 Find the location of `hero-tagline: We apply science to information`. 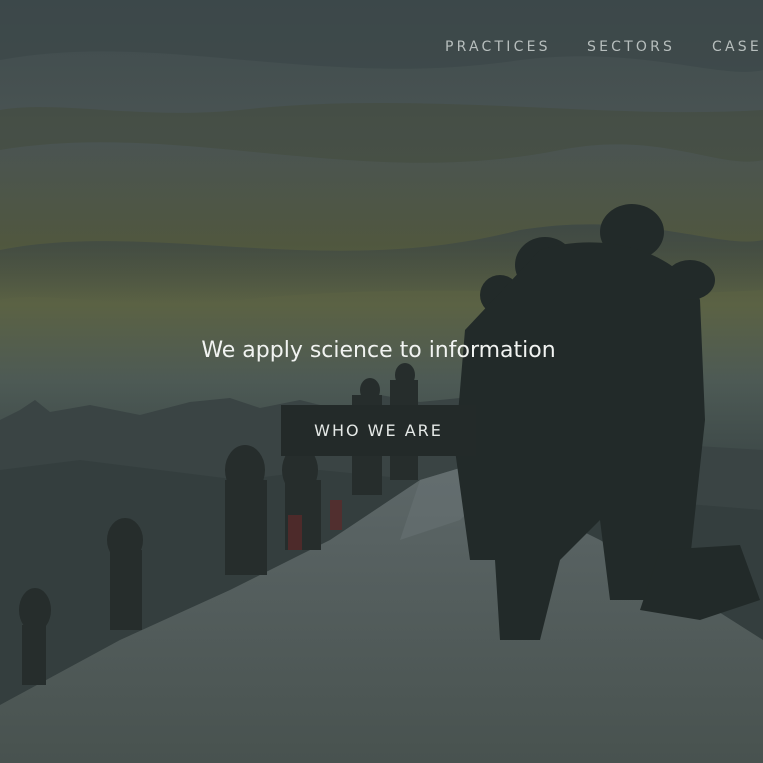

hero-tagline: We apply science to information is located at coordinates (378, 350).